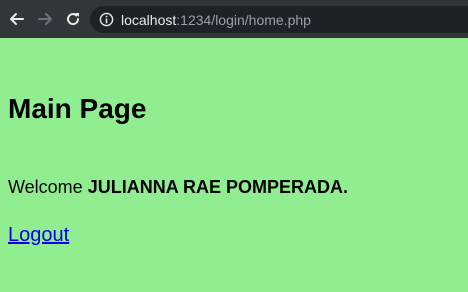  I want to click on url-host: localhost, so click(149, 19).